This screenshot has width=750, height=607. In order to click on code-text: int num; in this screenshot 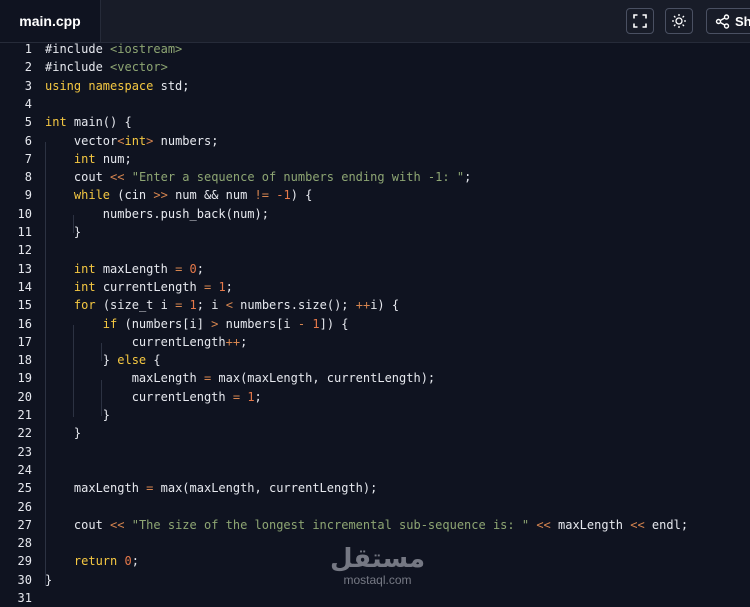, I will do `click(88, 159)`.